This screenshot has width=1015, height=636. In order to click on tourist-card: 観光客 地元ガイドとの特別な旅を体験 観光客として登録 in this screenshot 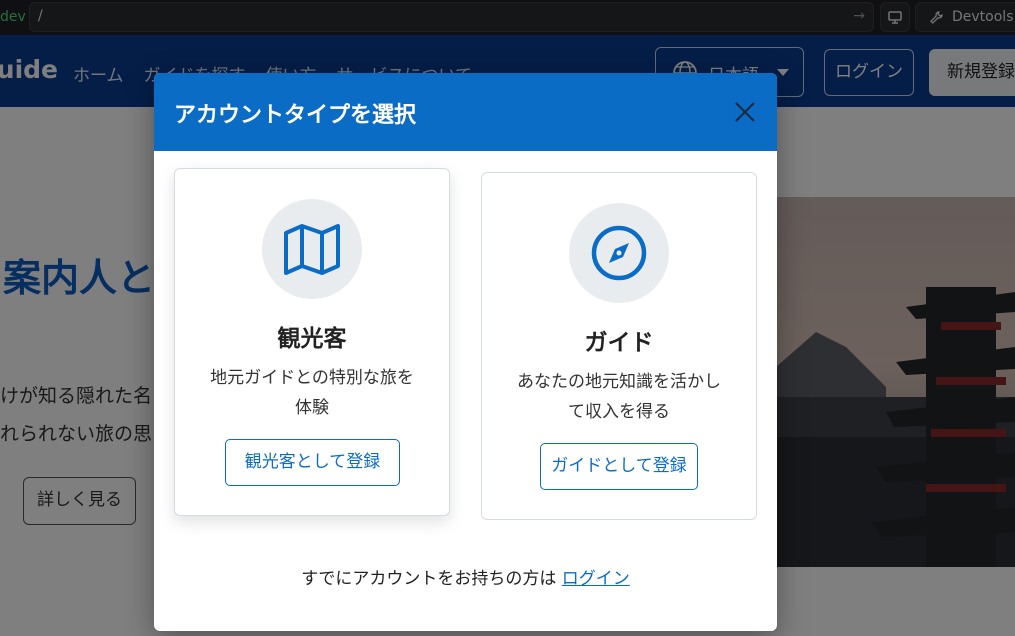, I will do `click(312, 342)`.